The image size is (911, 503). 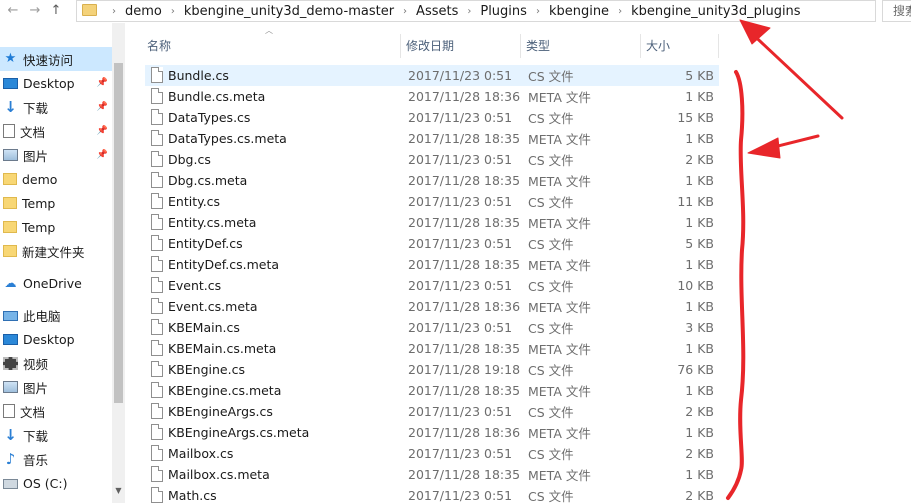 I want to click on nav-item: ↓ 下载, so click(x=56, y=435).